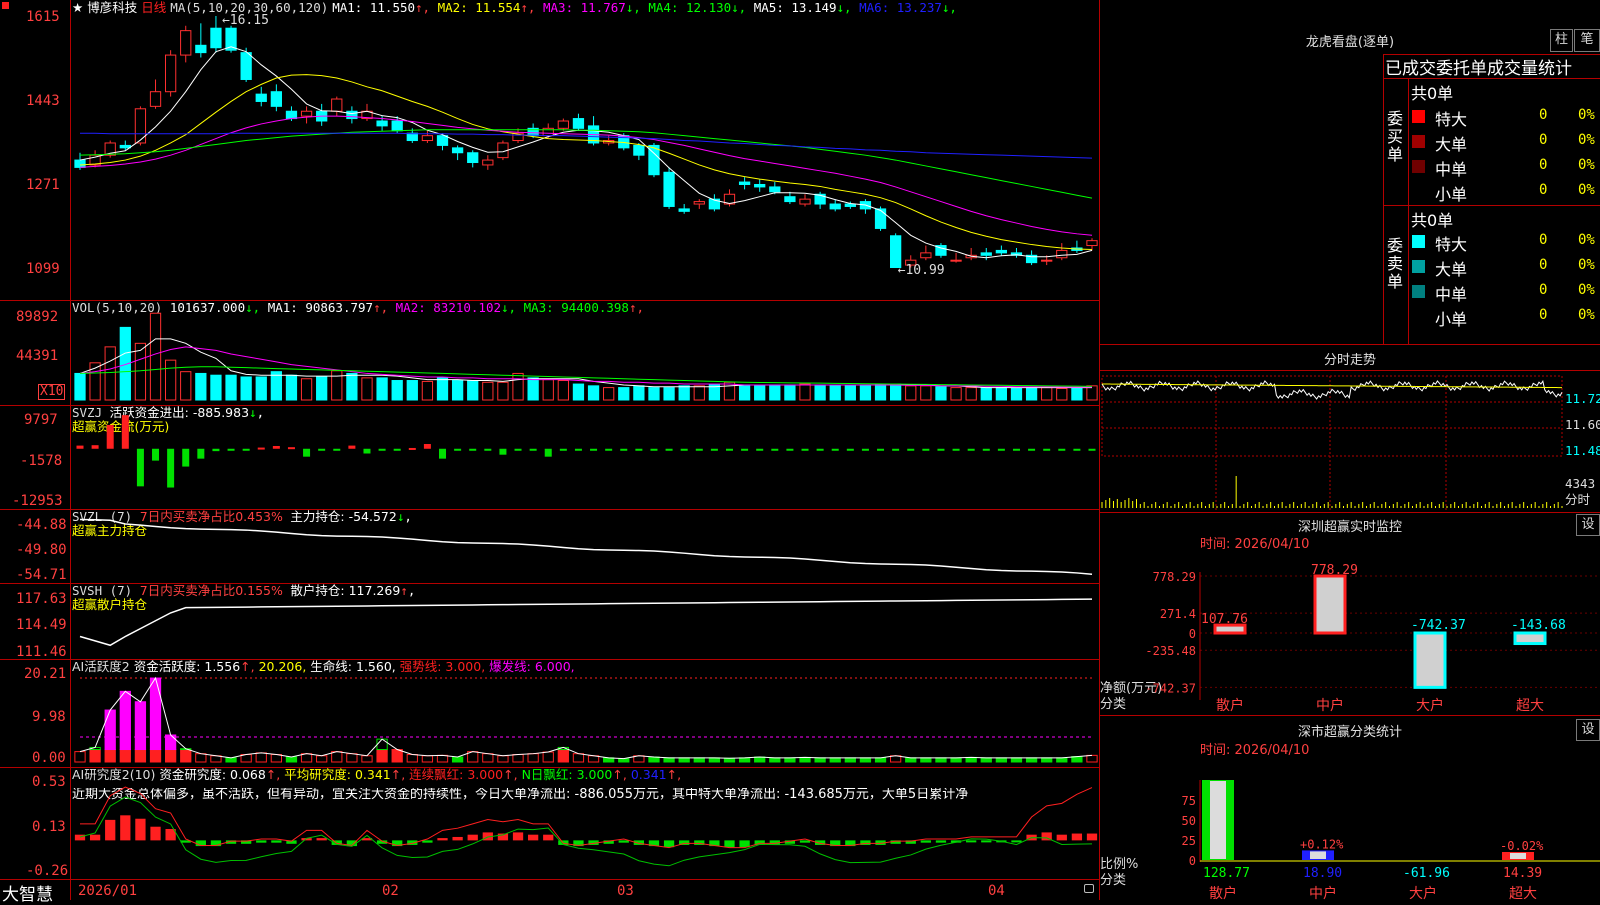  I want to click on ma-line-ma2, so click(586, 162).